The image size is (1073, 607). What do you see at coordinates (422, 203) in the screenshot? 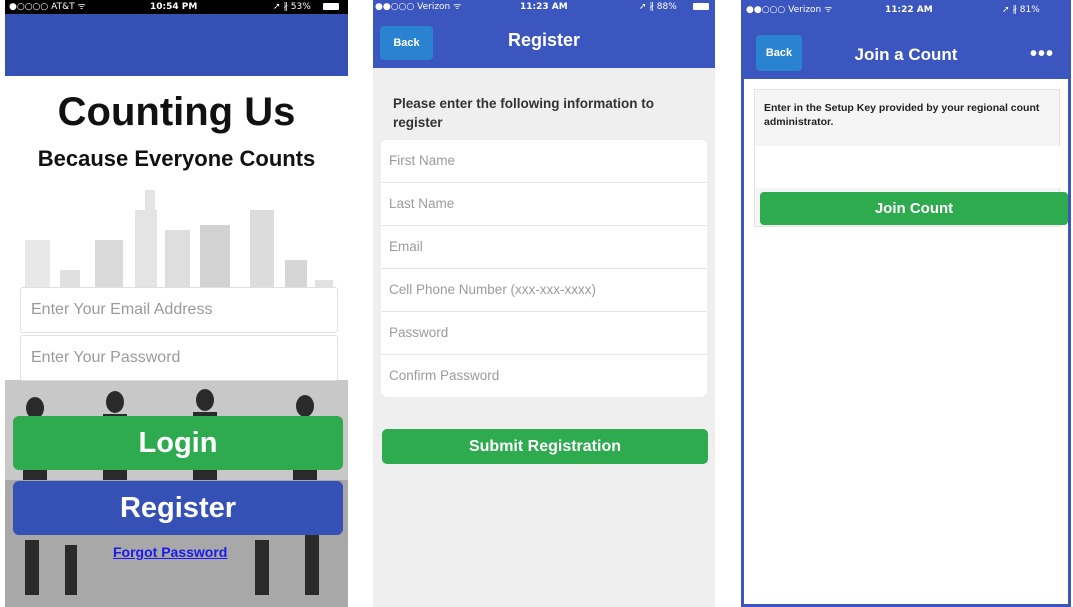
I see `last-name-placeholder: Last Name` at bounding box center [422, 203].